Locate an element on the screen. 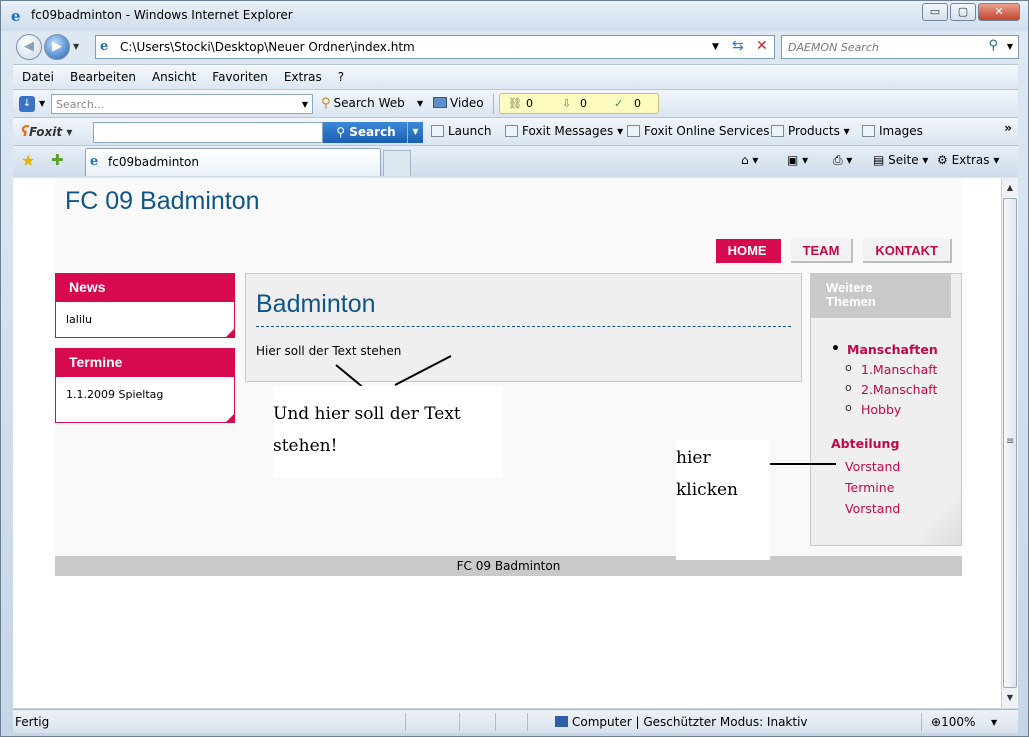 The image size is (1029, 737). annotation-note-click: hier klicken is located at coordinates (723, 500).